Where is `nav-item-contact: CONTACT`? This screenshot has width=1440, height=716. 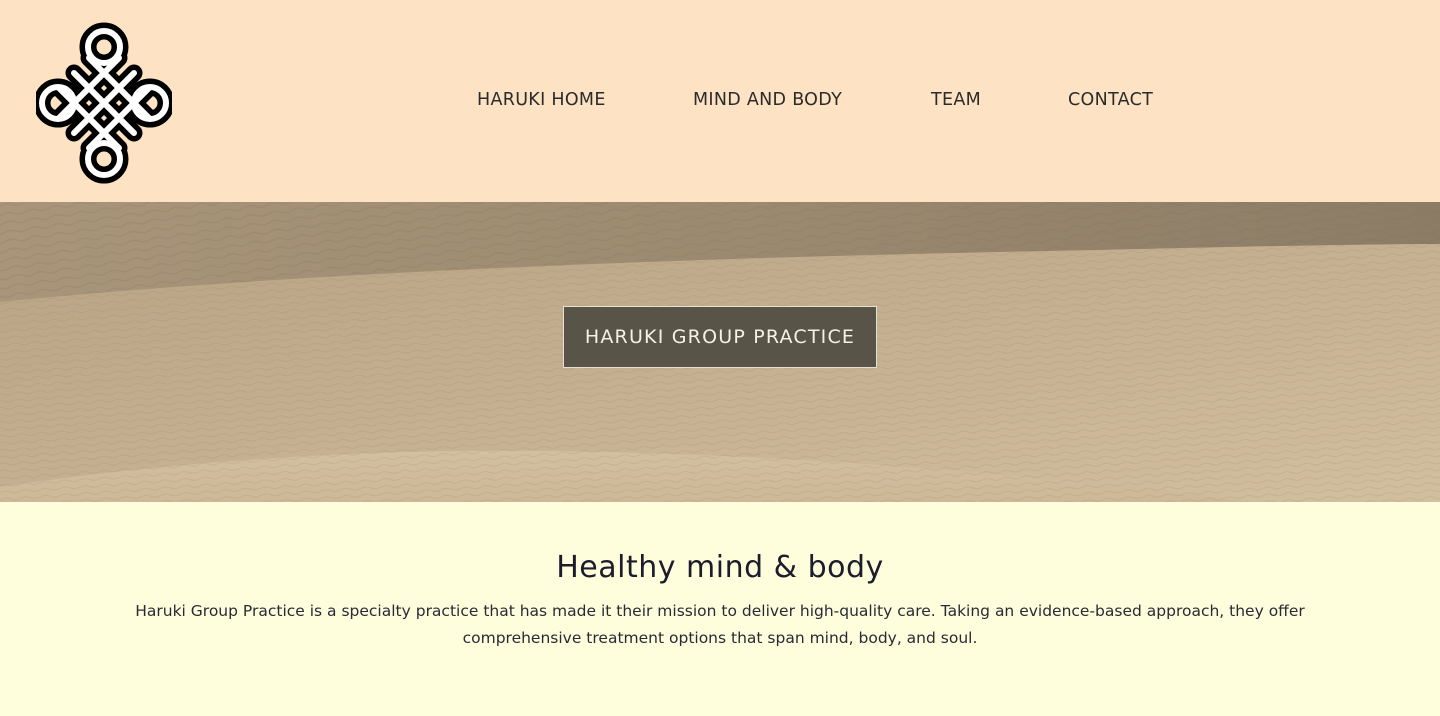
nav-item-contact: CONTACT is located at coordinates (1110, 100).